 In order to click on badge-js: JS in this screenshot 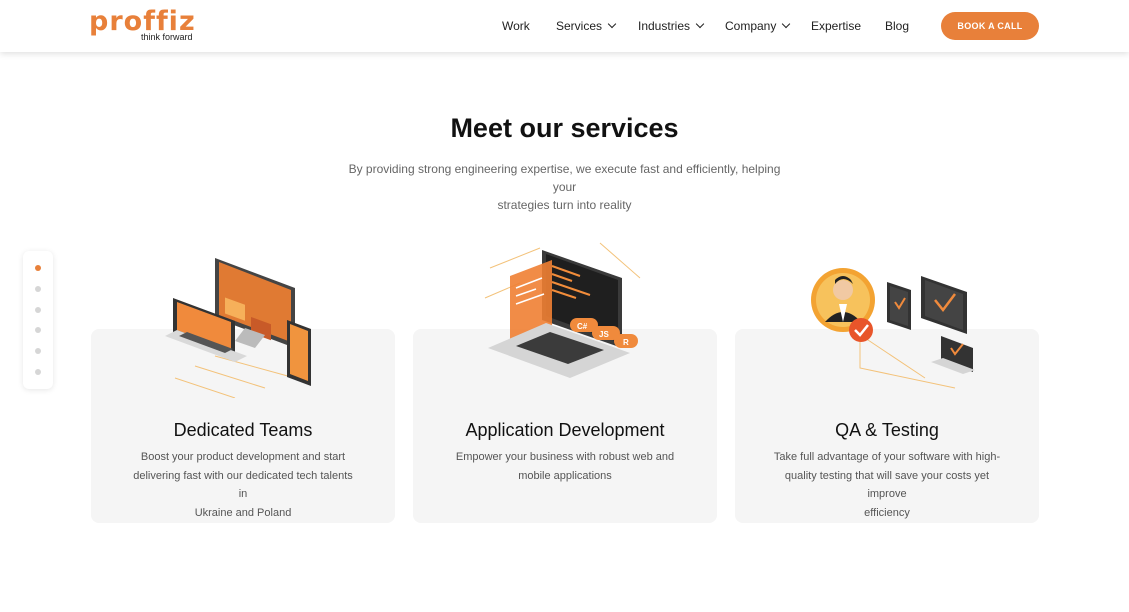, I will do `click(604, 334)`.